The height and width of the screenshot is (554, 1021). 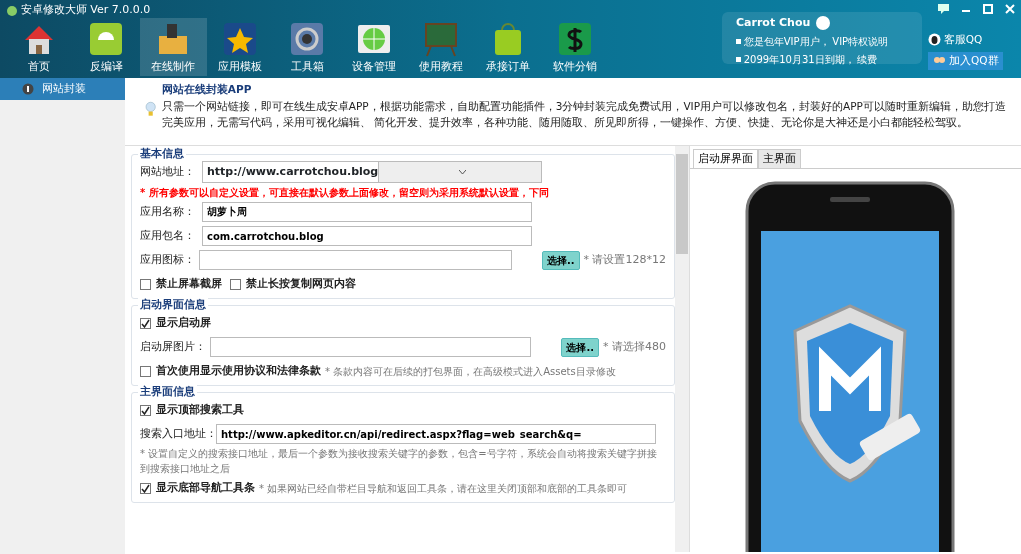 What do you see at coordinates (399, 461) in the screenshot?
I see `note-text: * 设置自定义的搜索接口地址，最后一个参数为接收搜索关键字的参数，包含=号字符，系统会自动将搜索关键字拼接到搜索接口地址之后` at bounding box center [399, 461].